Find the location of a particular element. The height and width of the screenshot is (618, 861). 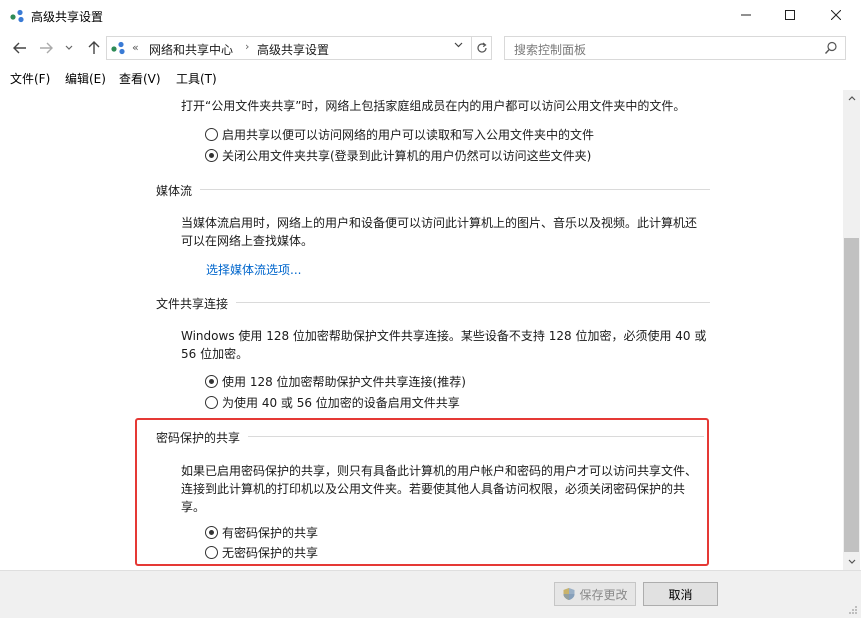

recent-locations-button is located at coordinates (69, 48).